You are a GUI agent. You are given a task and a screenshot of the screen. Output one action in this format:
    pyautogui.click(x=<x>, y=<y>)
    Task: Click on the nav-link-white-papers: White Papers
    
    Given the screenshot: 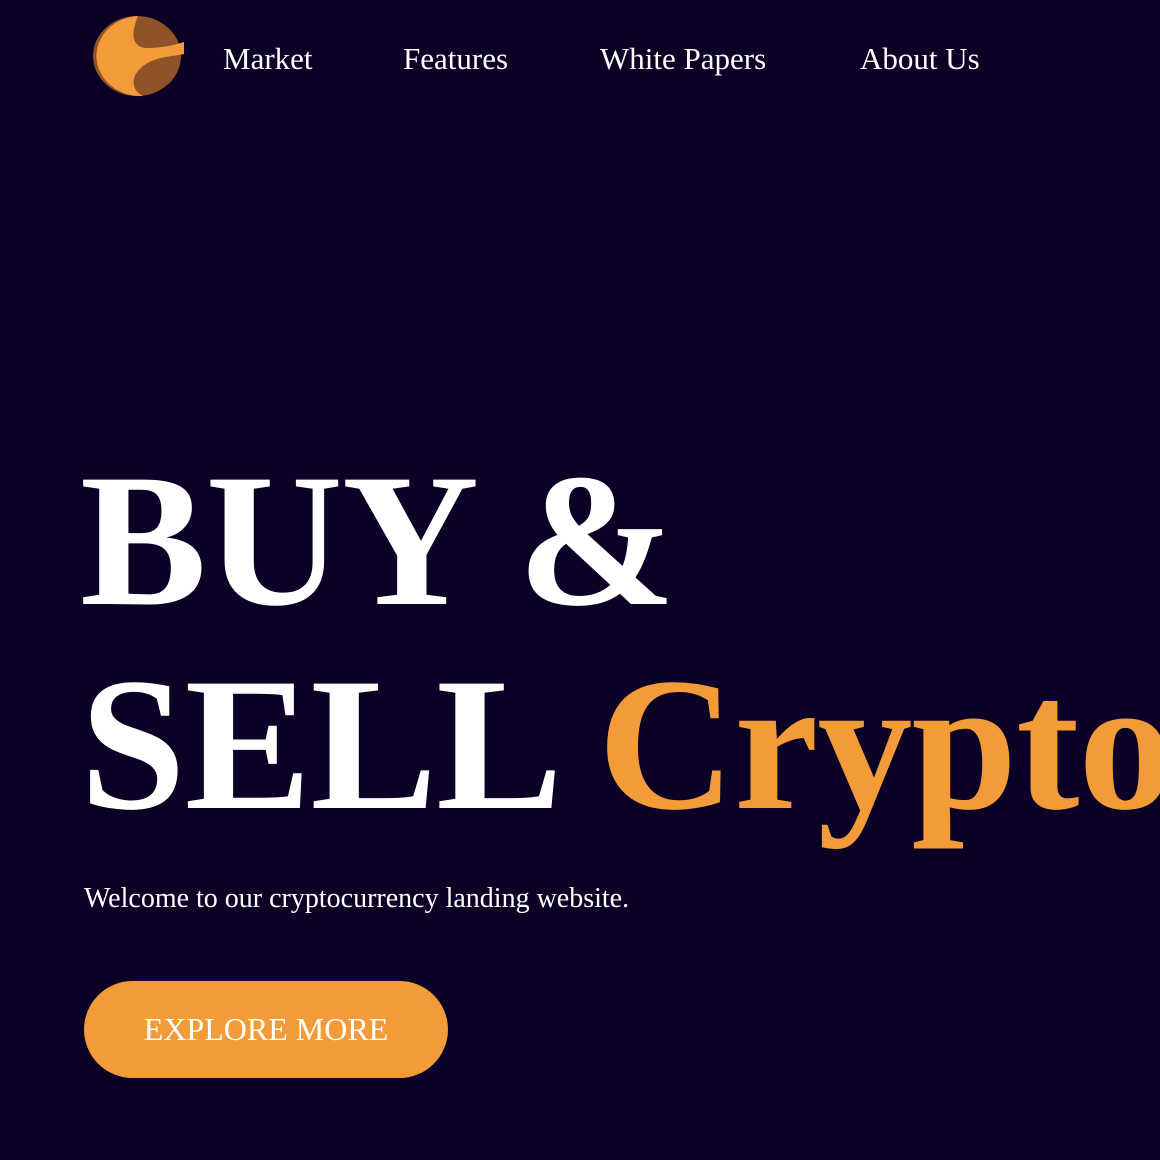 What is the action you would take?
    pyautogui.click(x=683, y=59)
    